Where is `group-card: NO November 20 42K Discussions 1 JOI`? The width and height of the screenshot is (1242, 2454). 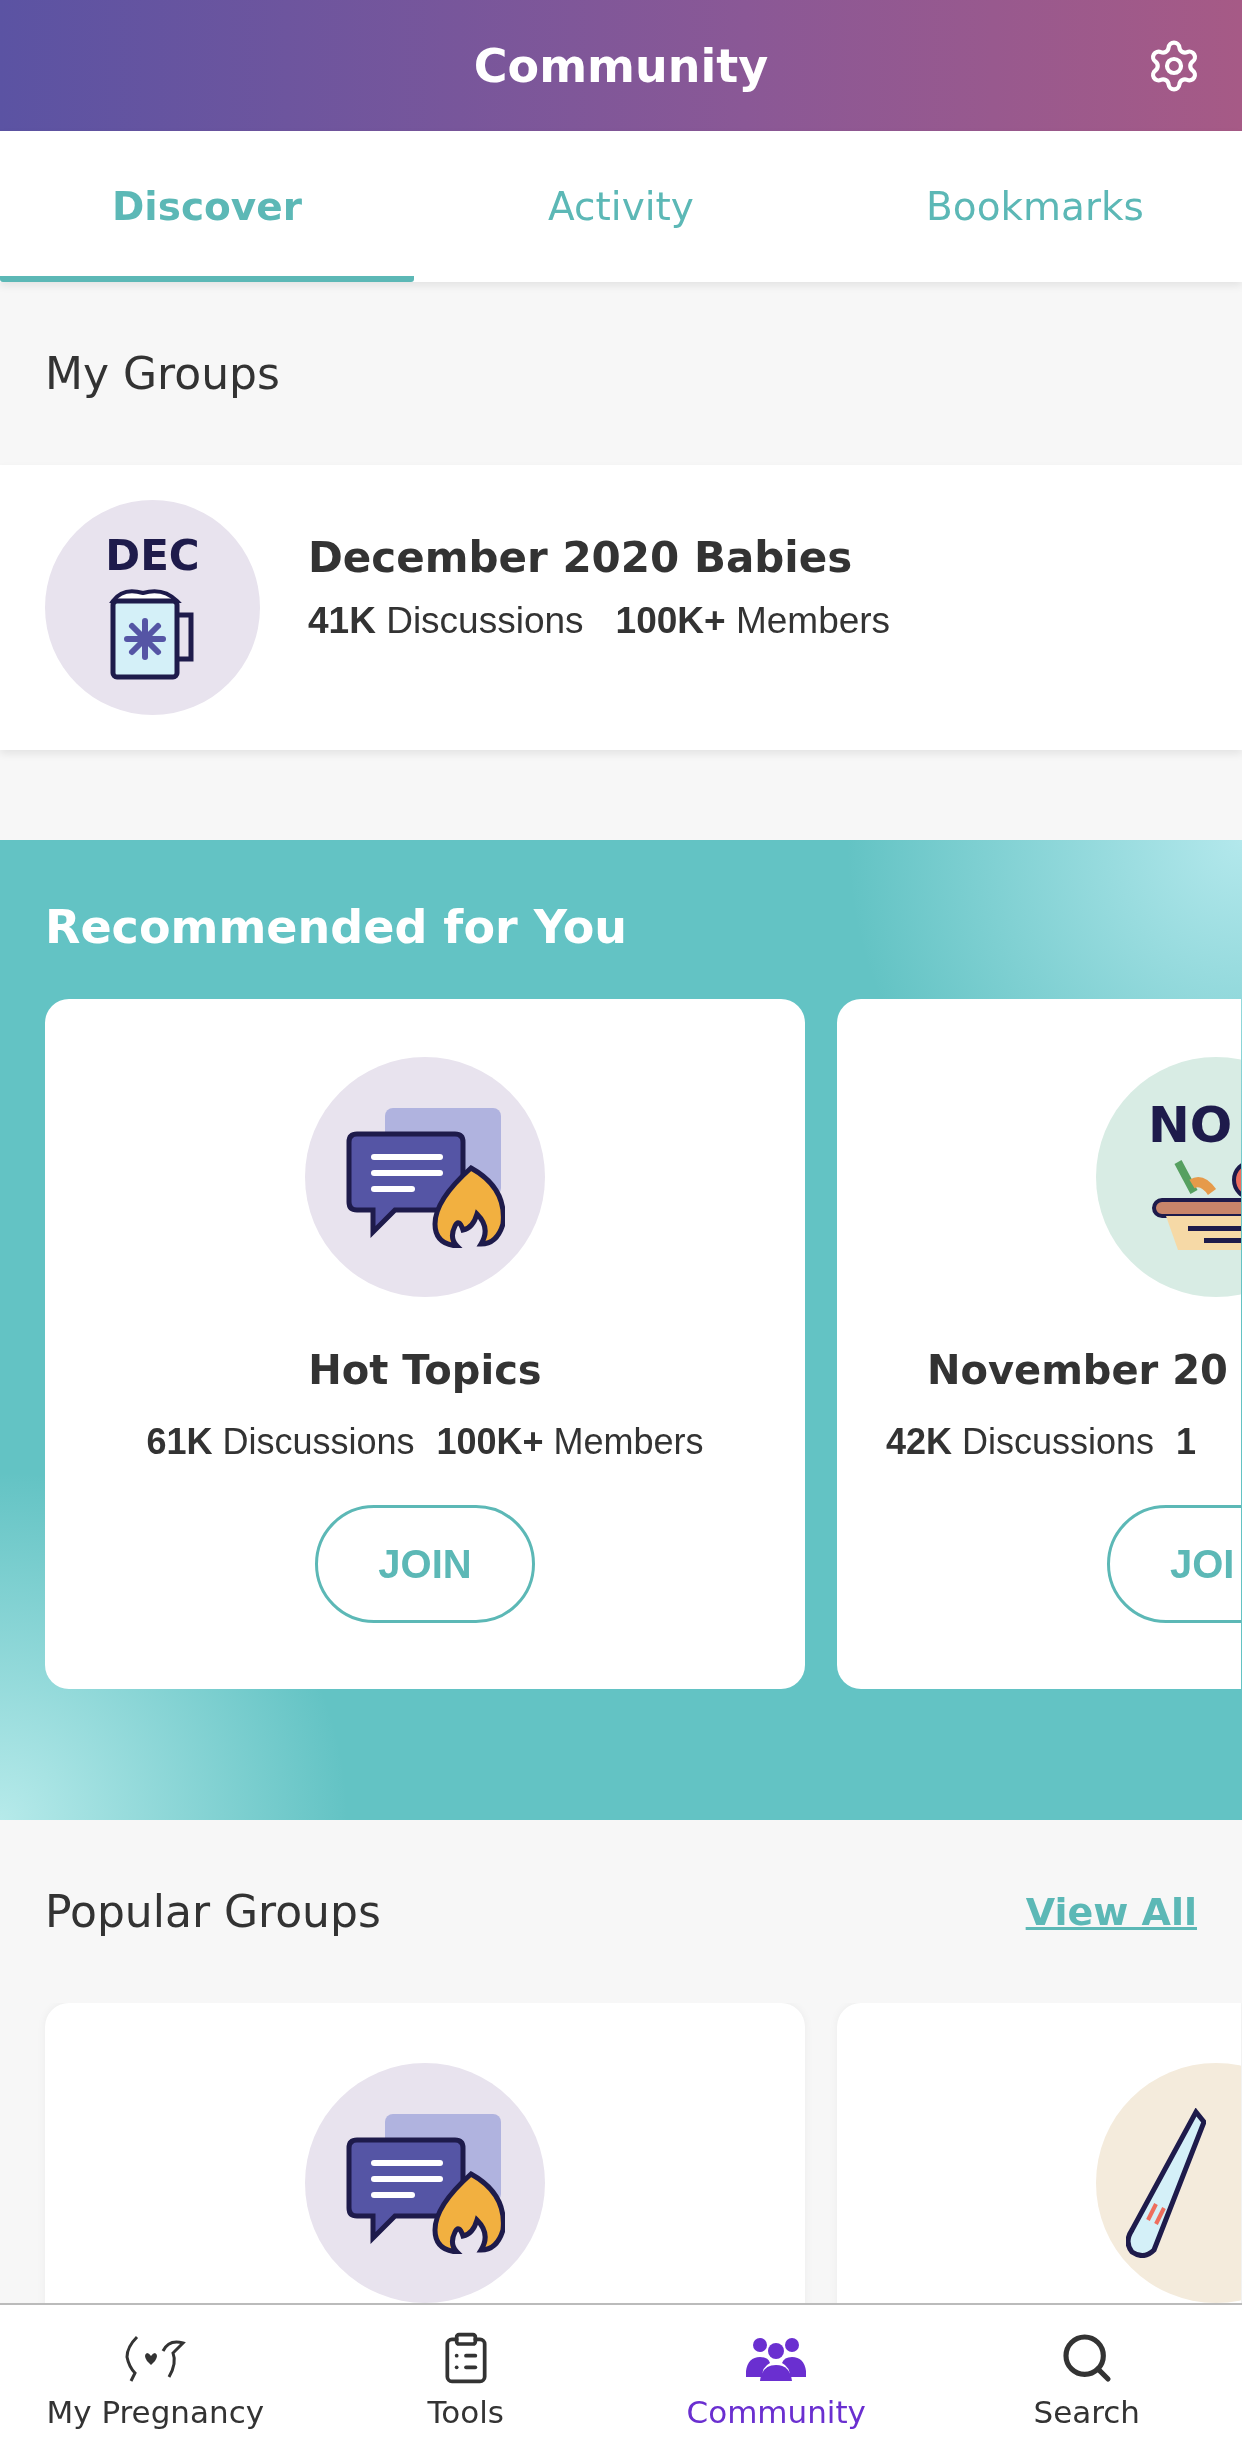
group-card: NO November 20 42K Discussions 1 JOI is located at coordinates (1039, 1344).